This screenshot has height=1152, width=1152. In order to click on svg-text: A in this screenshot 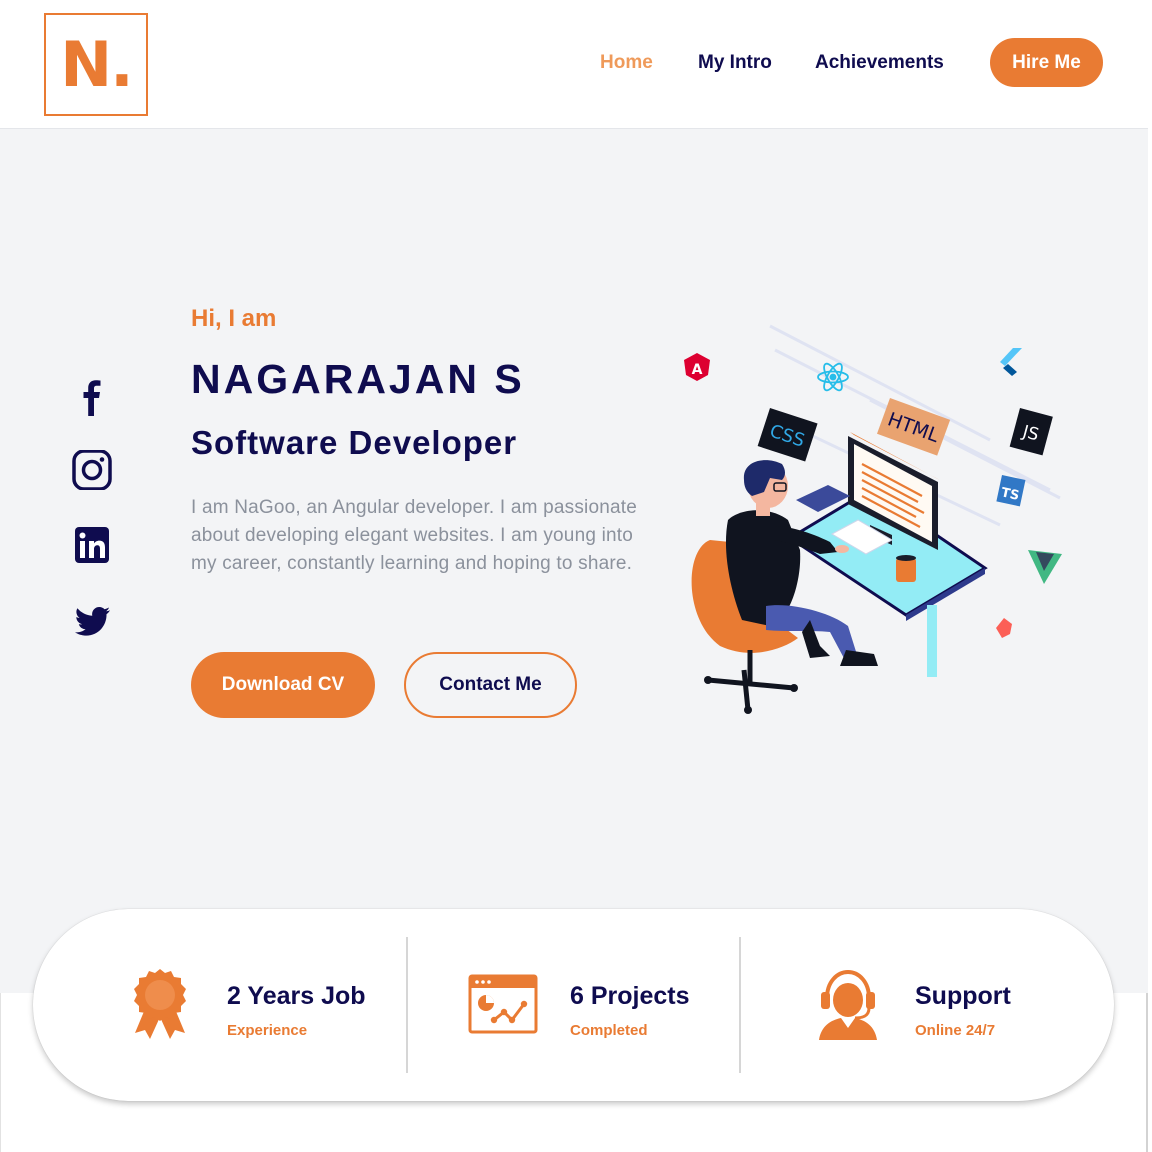, I will do `click(697, 370)`.